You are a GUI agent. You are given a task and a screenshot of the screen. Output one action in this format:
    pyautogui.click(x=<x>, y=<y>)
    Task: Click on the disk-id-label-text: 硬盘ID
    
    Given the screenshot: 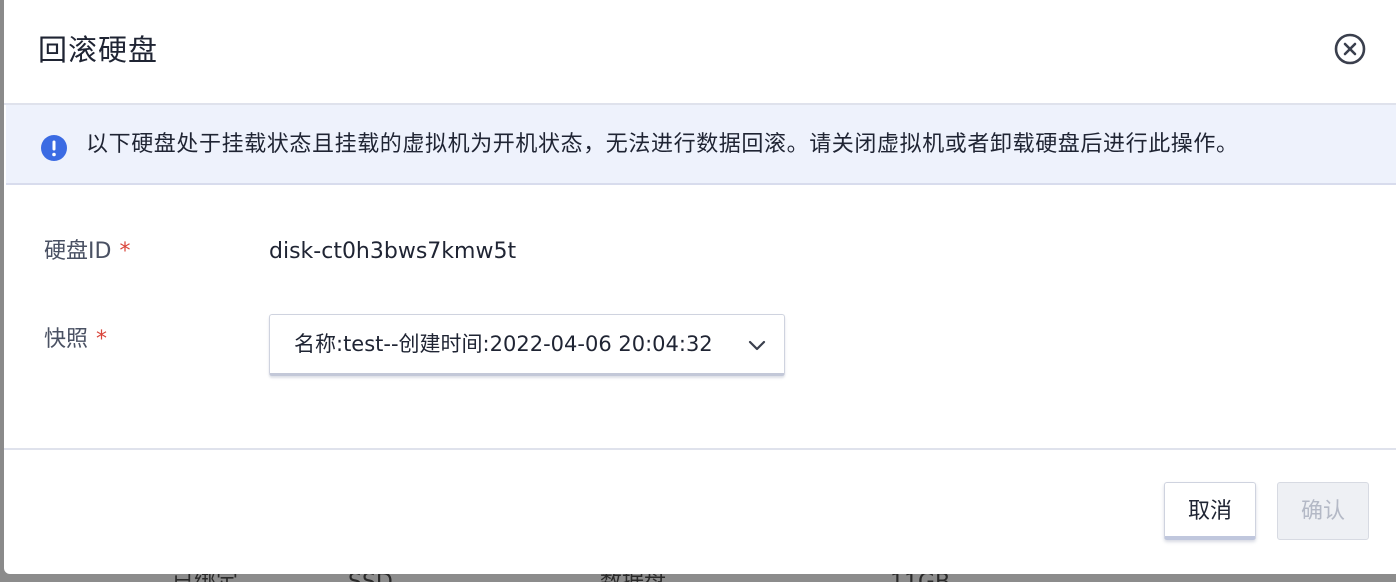 What is the action you would take?
    pyautogui.click(x=78, y=251)
    